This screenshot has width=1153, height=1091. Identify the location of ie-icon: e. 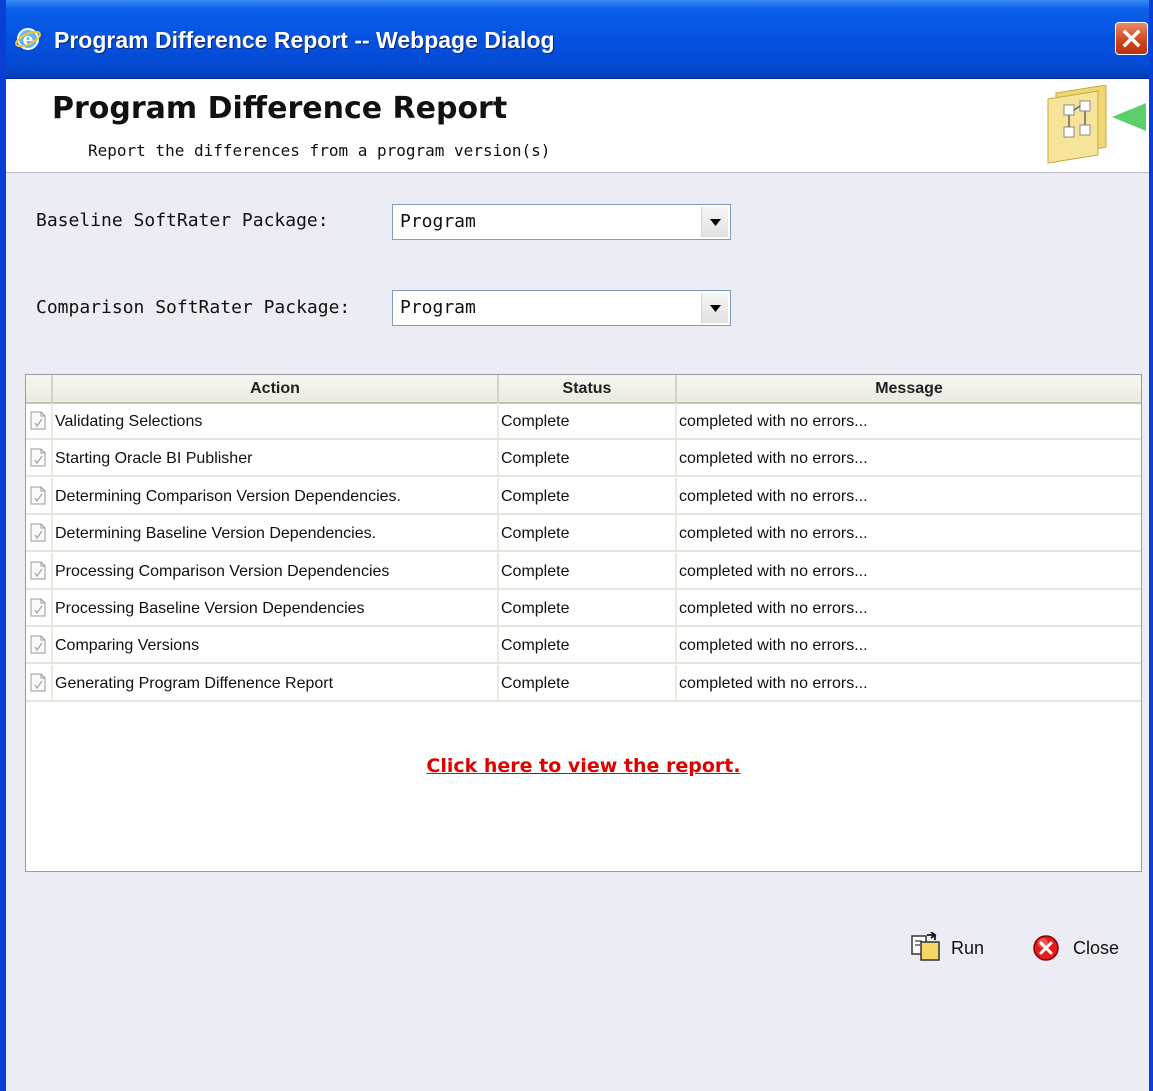
(28, 38).